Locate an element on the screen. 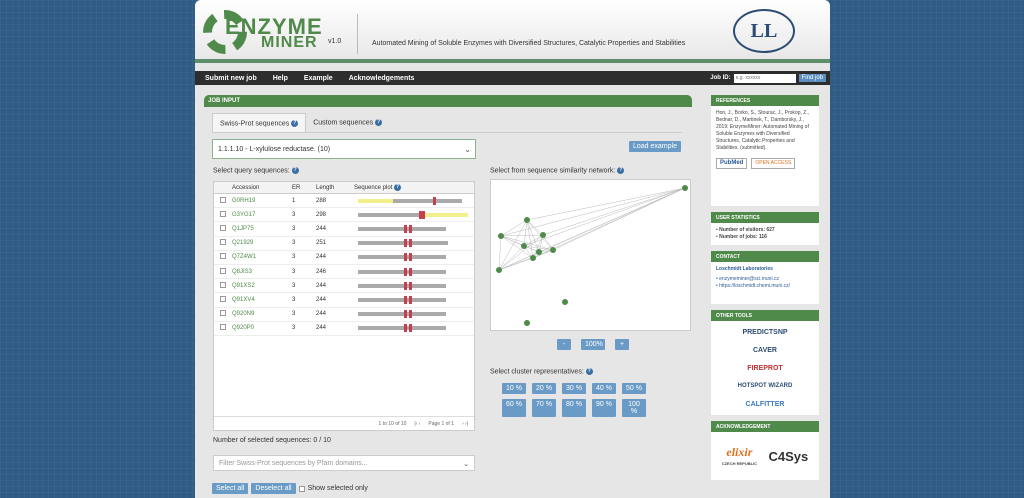 This screenshot has width=1024, height=498. col-accession: Accession is located at coordinates (261, 188).